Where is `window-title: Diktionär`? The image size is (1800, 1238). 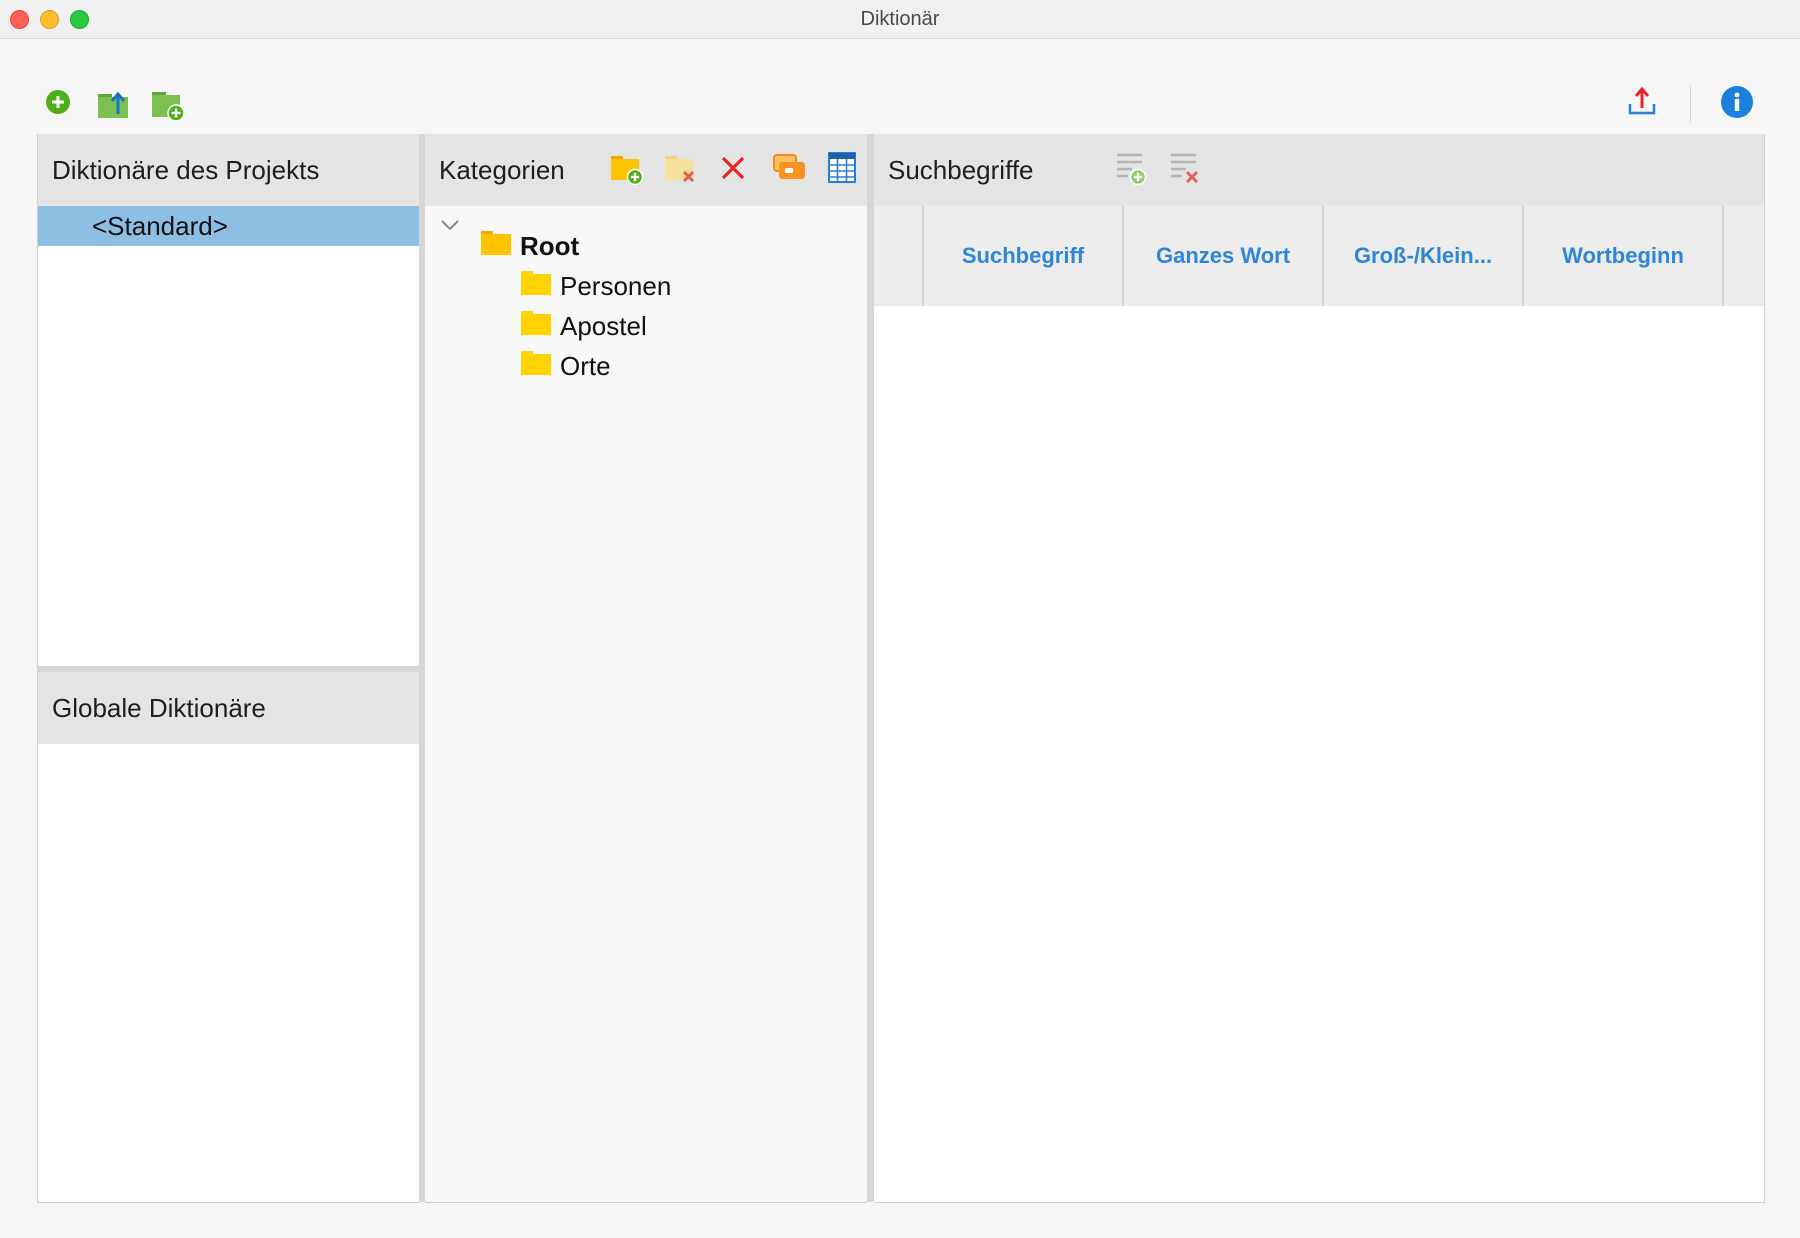 window-title: Diktionär is located at coordinates (900, 19).